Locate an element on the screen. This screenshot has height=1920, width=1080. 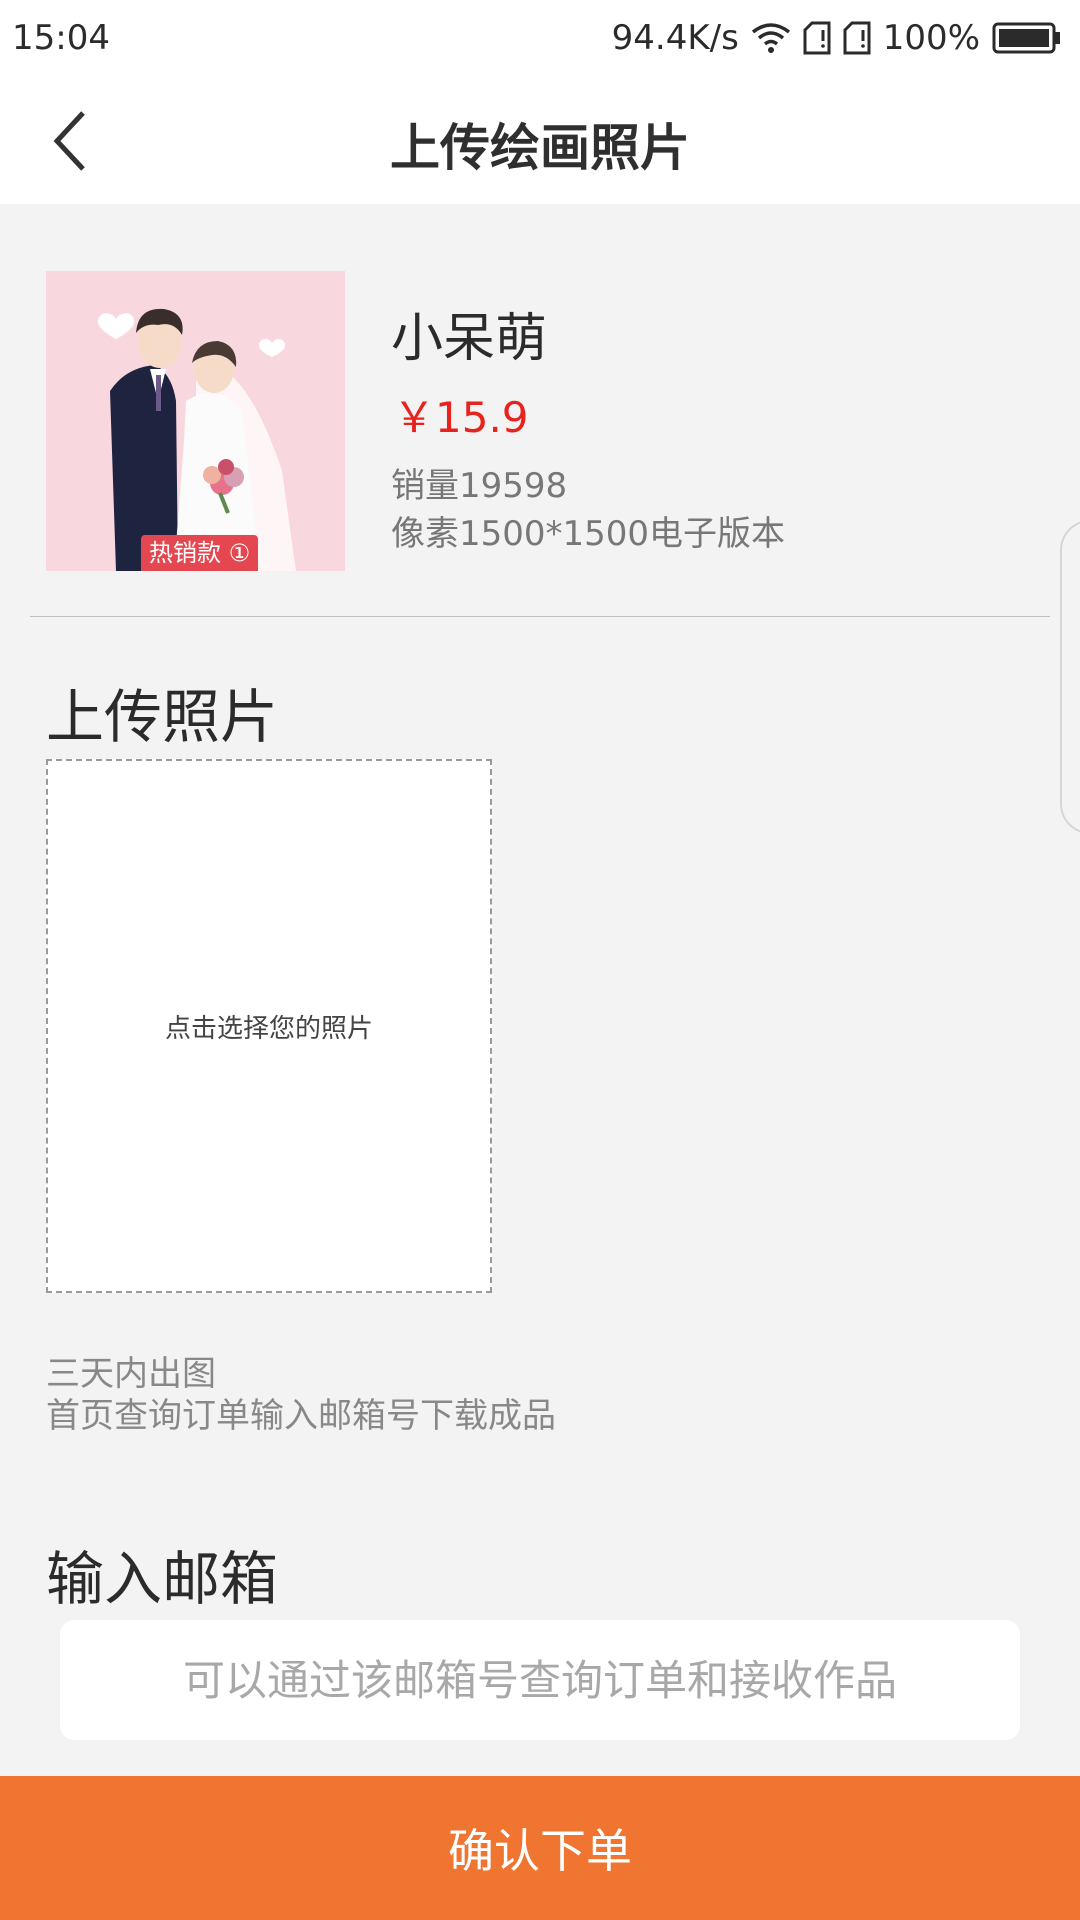
product-name: 小呆萌 is located at coordinates (469, 339).